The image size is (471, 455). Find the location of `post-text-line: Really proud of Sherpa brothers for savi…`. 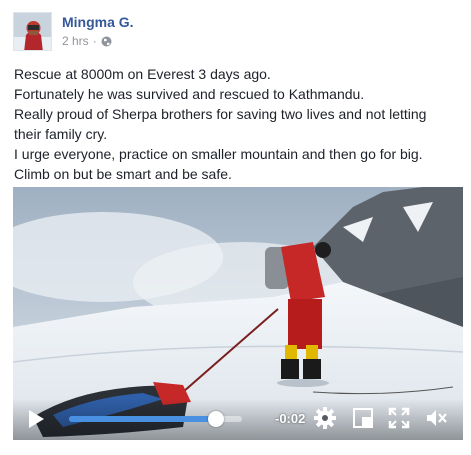

post-text-line: Really proud of Sherpa brothers for savi… is located at coordinates (220, 114).